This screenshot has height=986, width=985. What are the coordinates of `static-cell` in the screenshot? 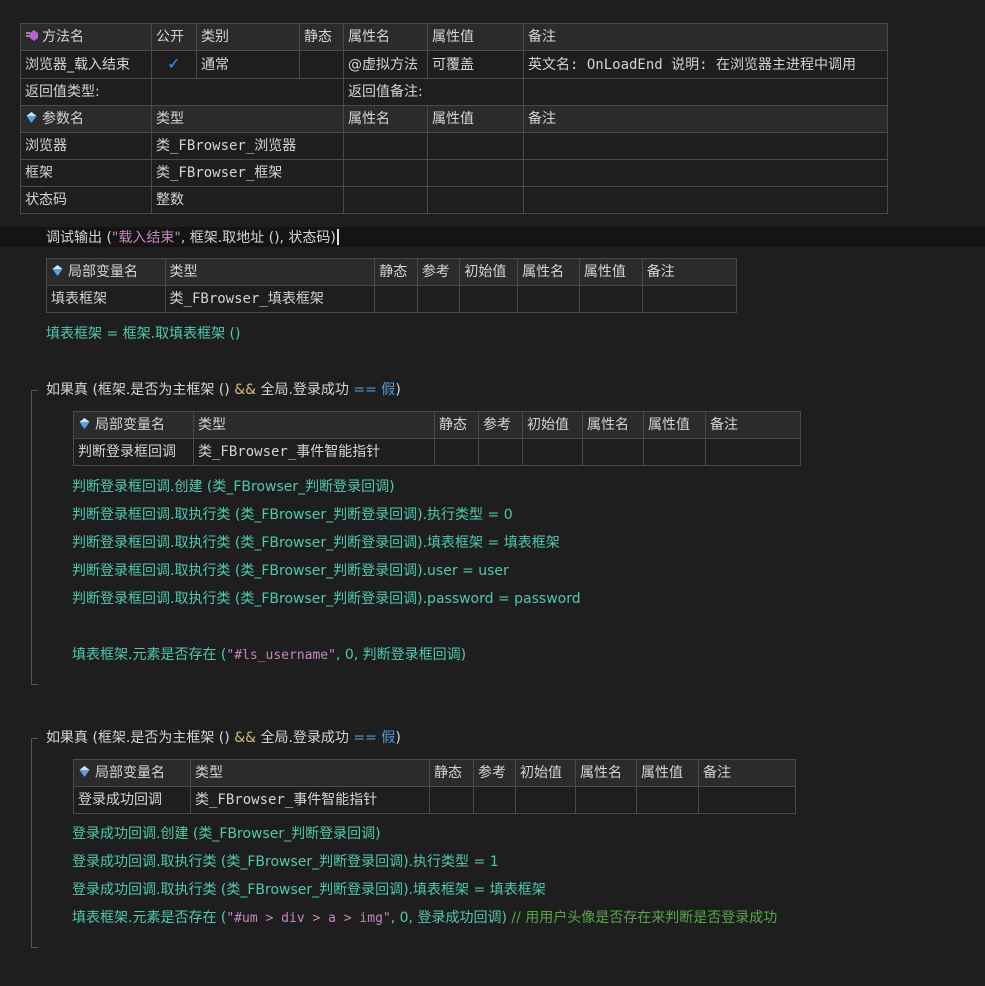 It's located at (321, 64).